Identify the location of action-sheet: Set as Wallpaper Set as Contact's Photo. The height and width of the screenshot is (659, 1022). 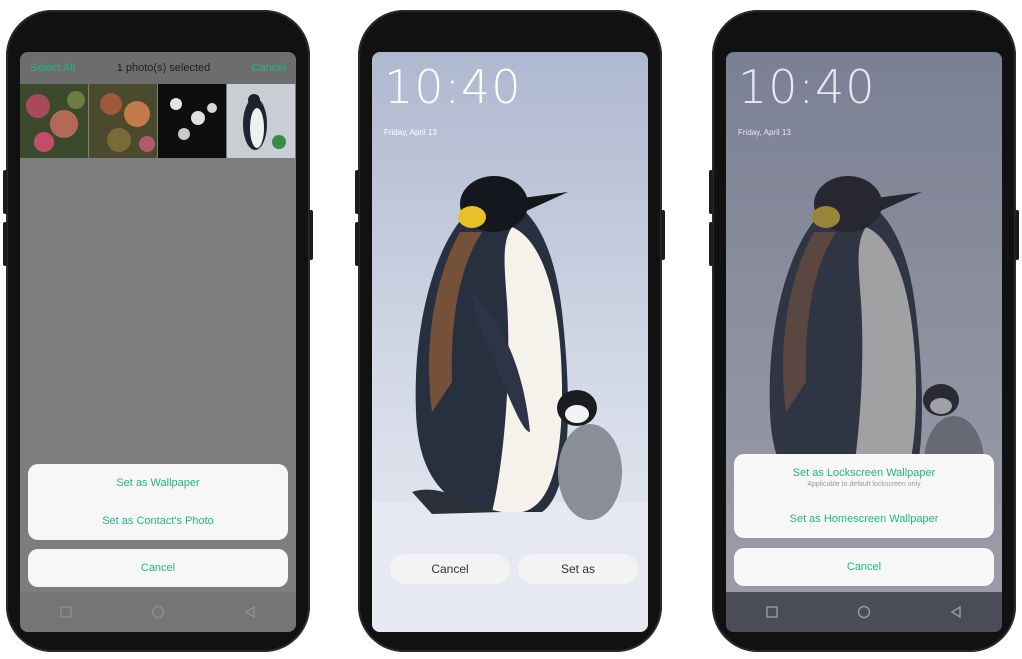
(158, 502).